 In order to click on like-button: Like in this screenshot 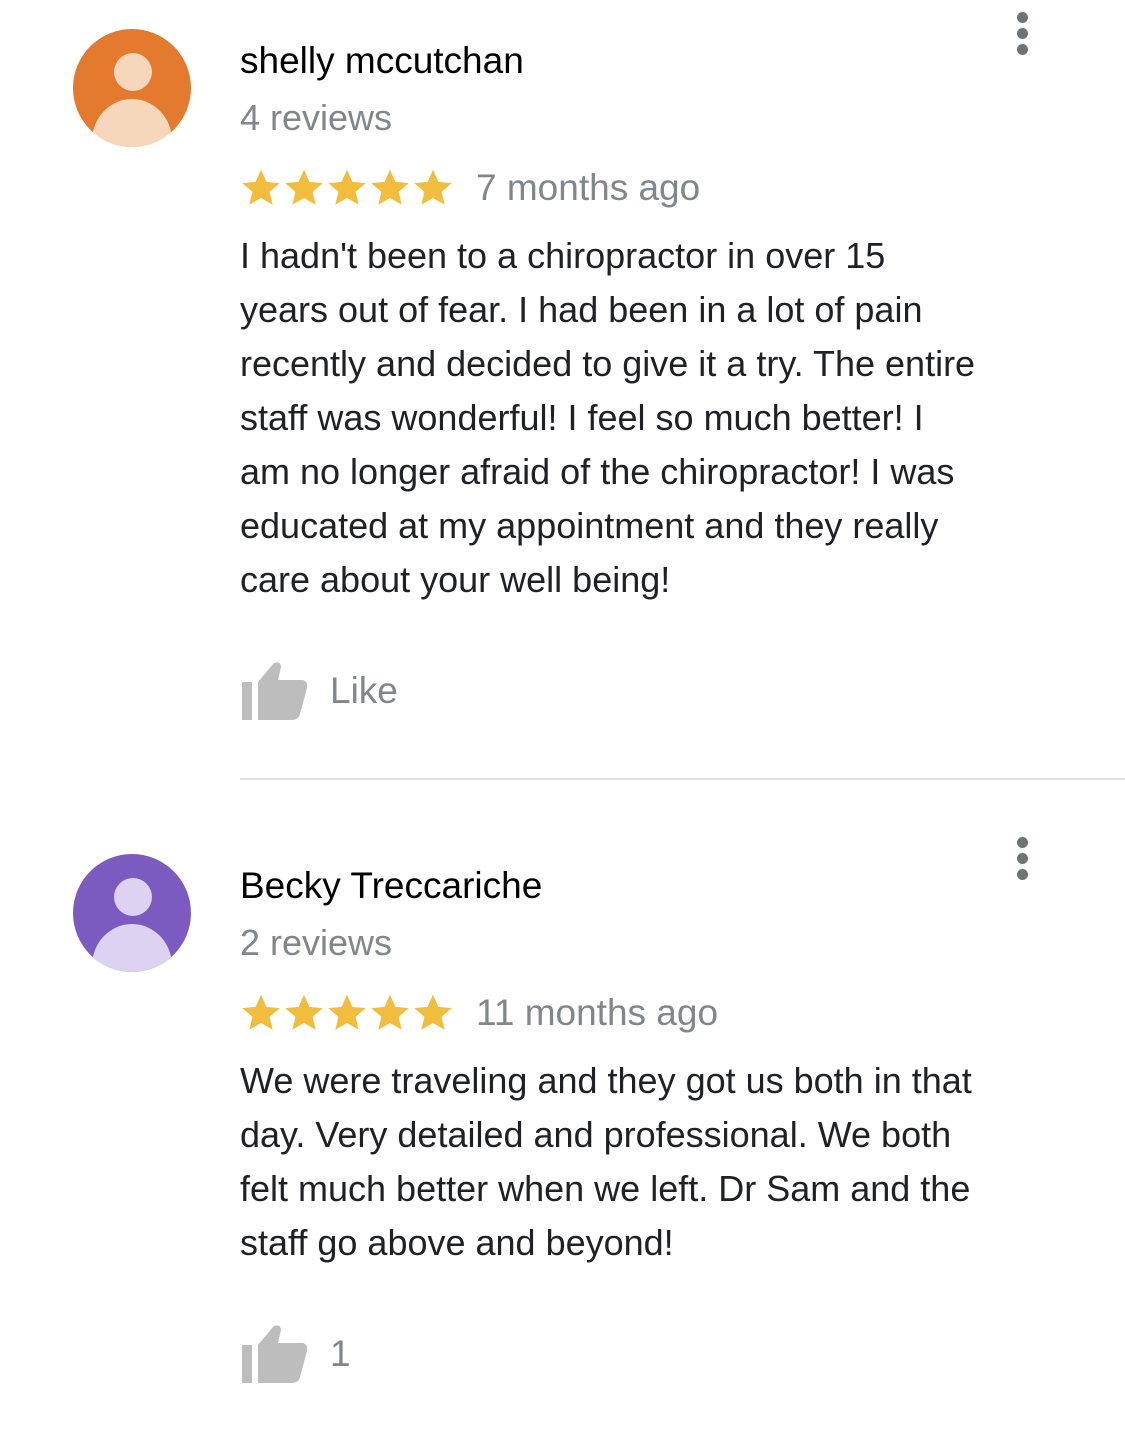, I will do `click(319, 691)`.